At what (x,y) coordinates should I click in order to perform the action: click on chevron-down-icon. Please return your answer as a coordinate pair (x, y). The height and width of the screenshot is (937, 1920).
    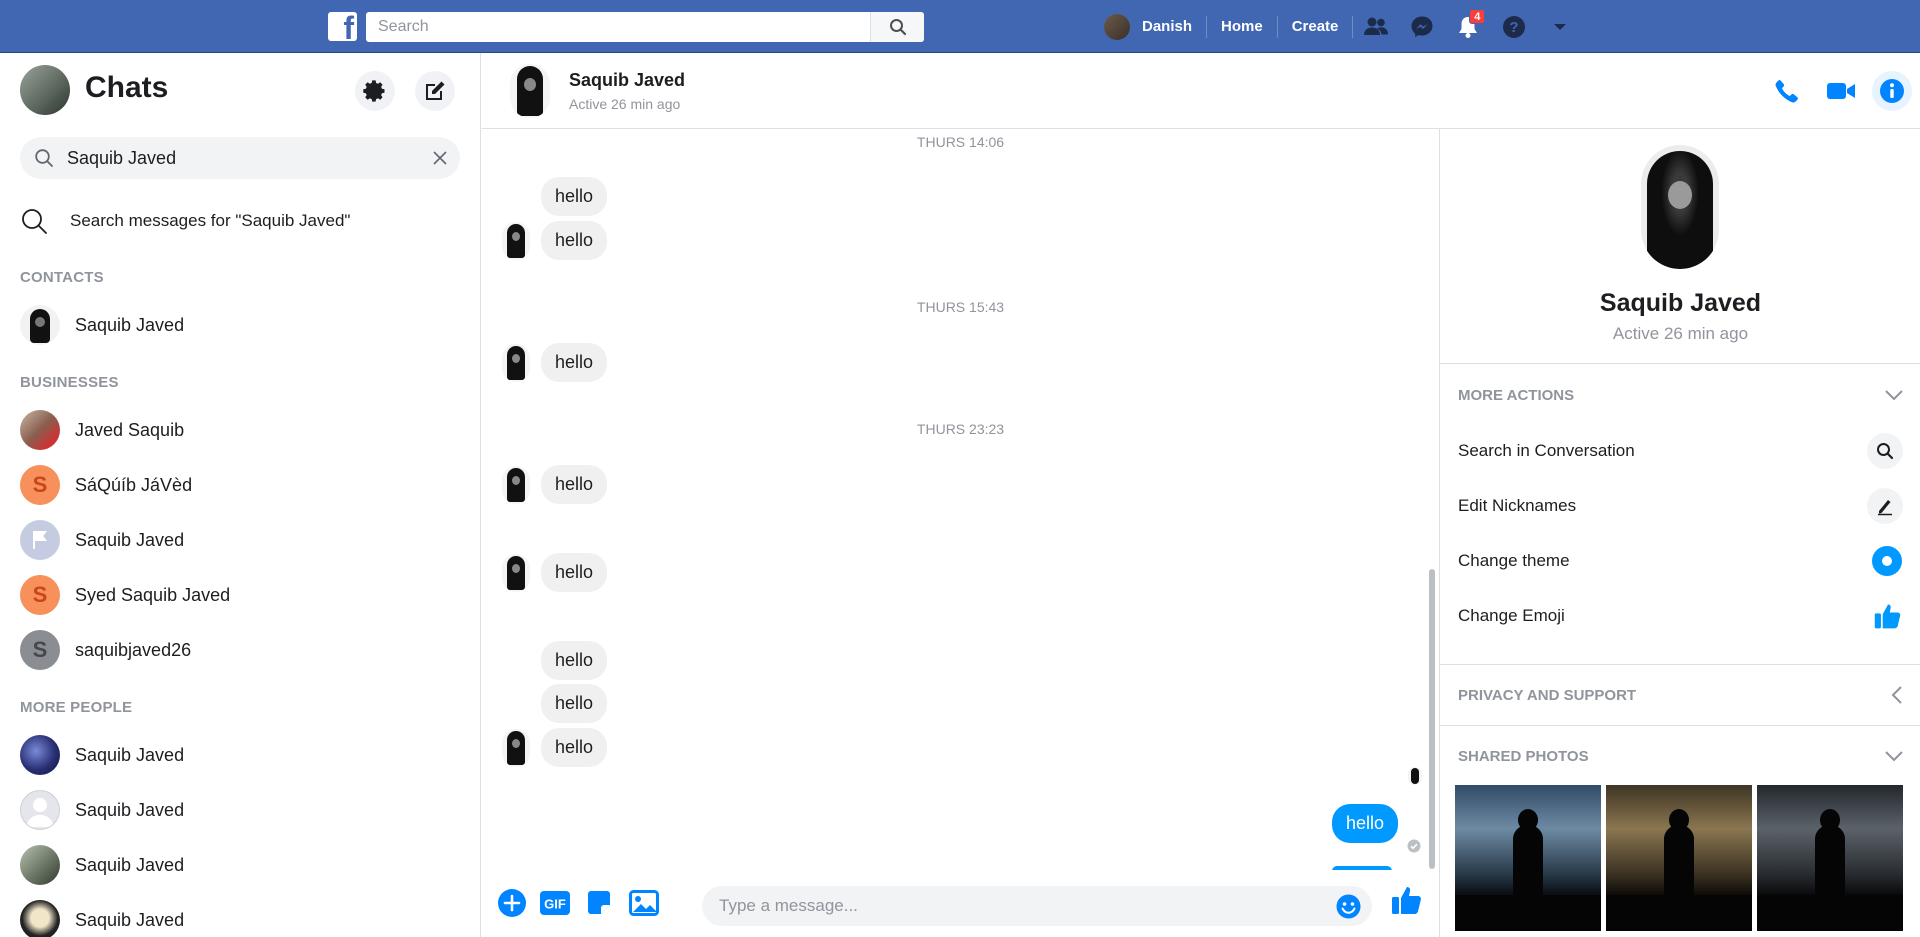
    Looking at the image, I should click on (1894, 756).